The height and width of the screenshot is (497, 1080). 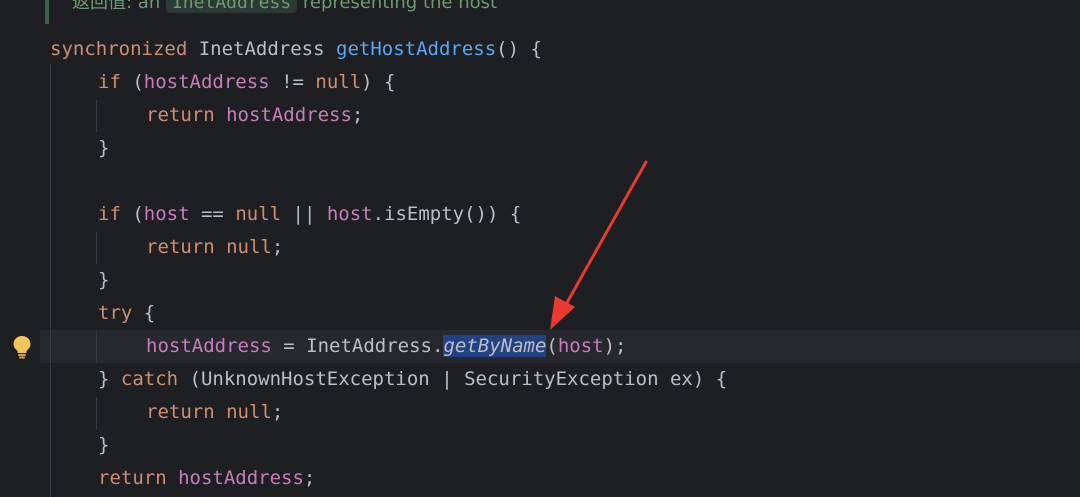 I want to click on punctuation: );, so click(x=615, y=346).